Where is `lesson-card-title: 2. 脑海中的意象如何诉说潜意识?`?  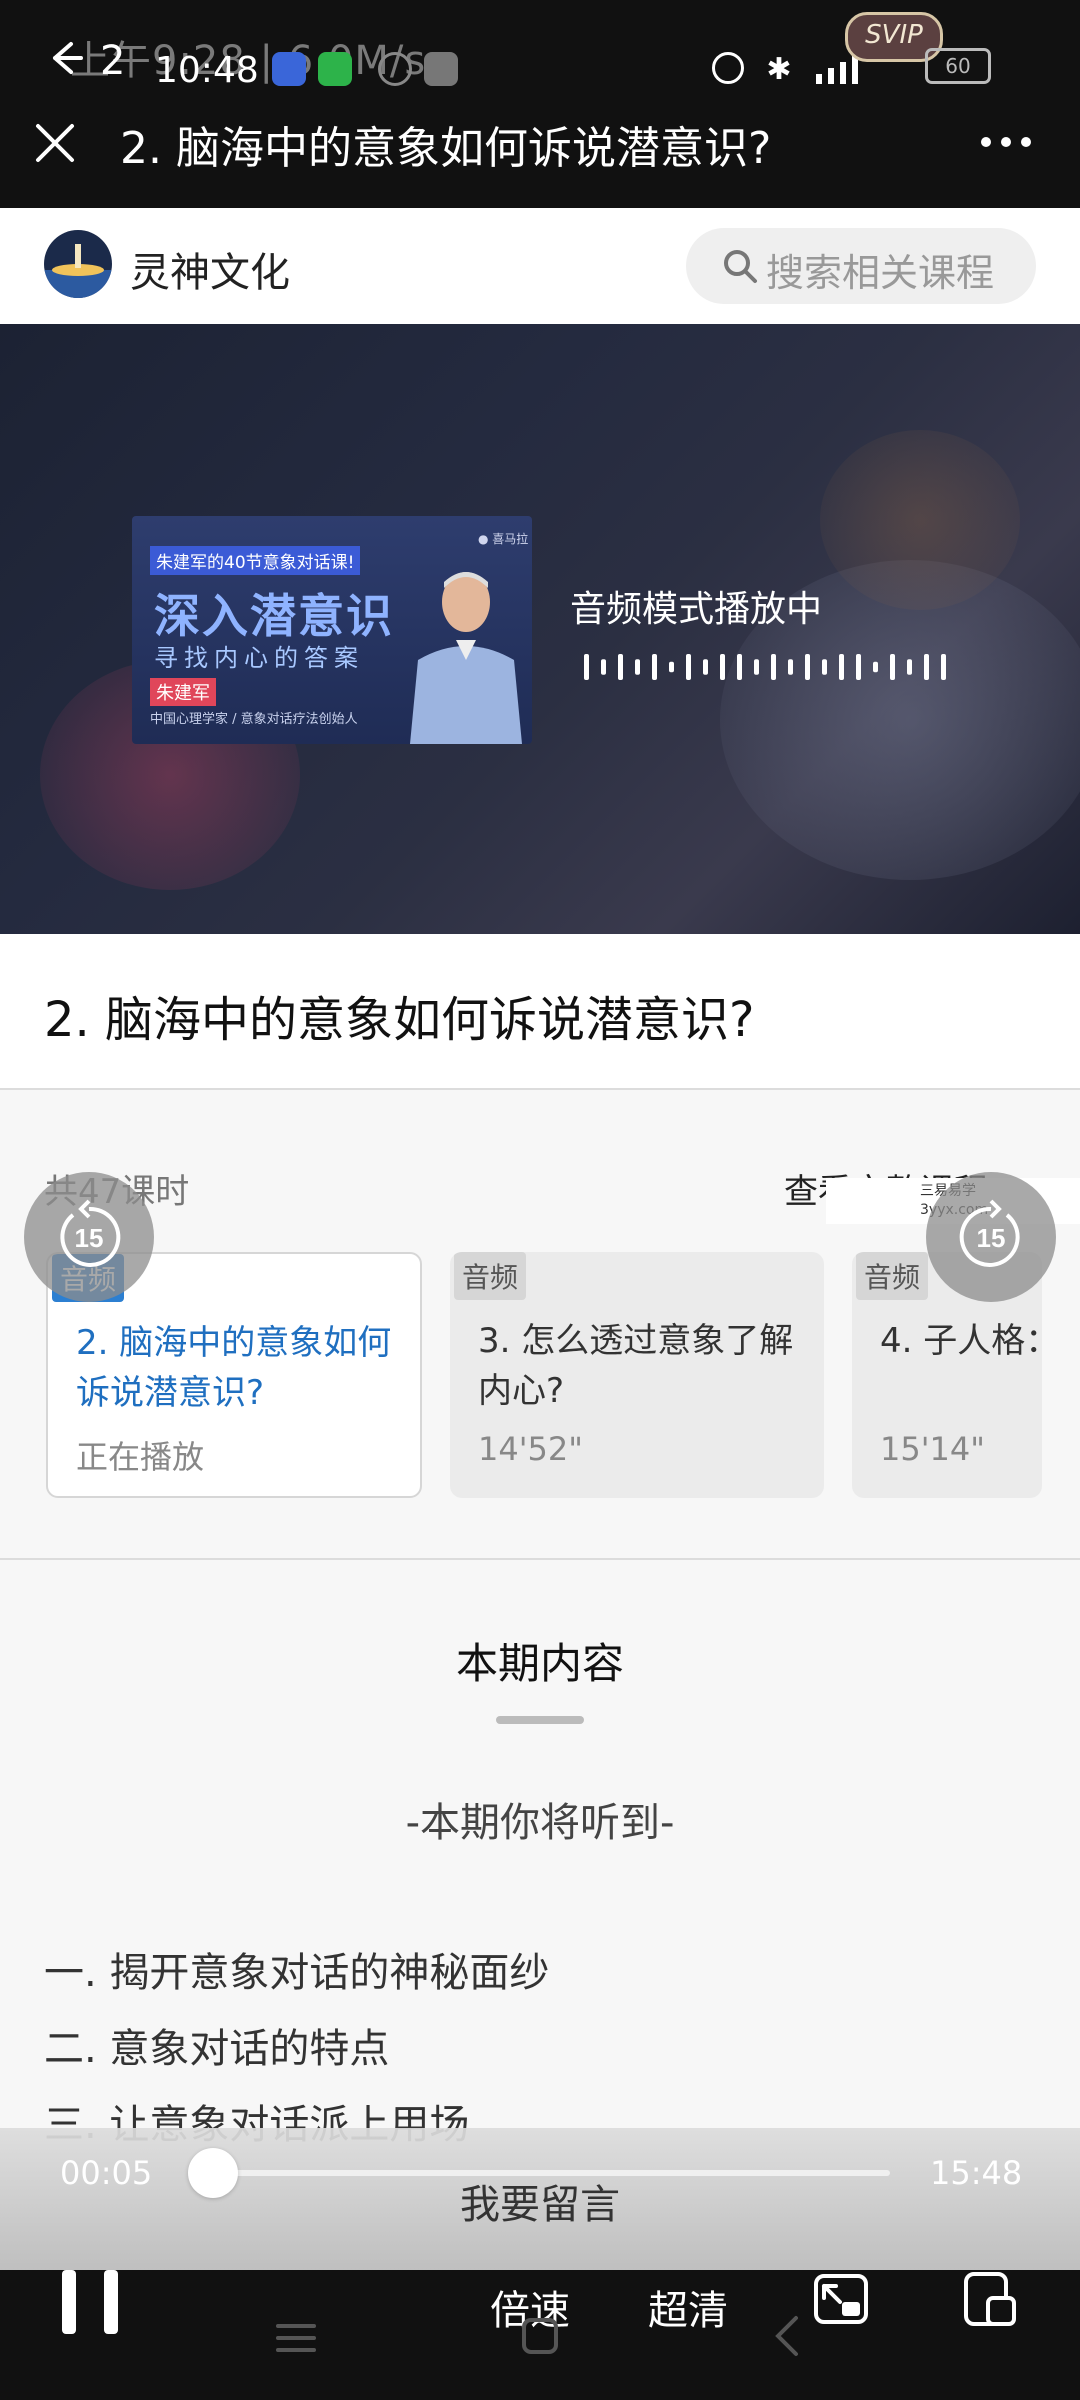
lesson-card-title: 2. 脑海中的意象如何诉说潜意识? is located at coordinates (234, 1368).